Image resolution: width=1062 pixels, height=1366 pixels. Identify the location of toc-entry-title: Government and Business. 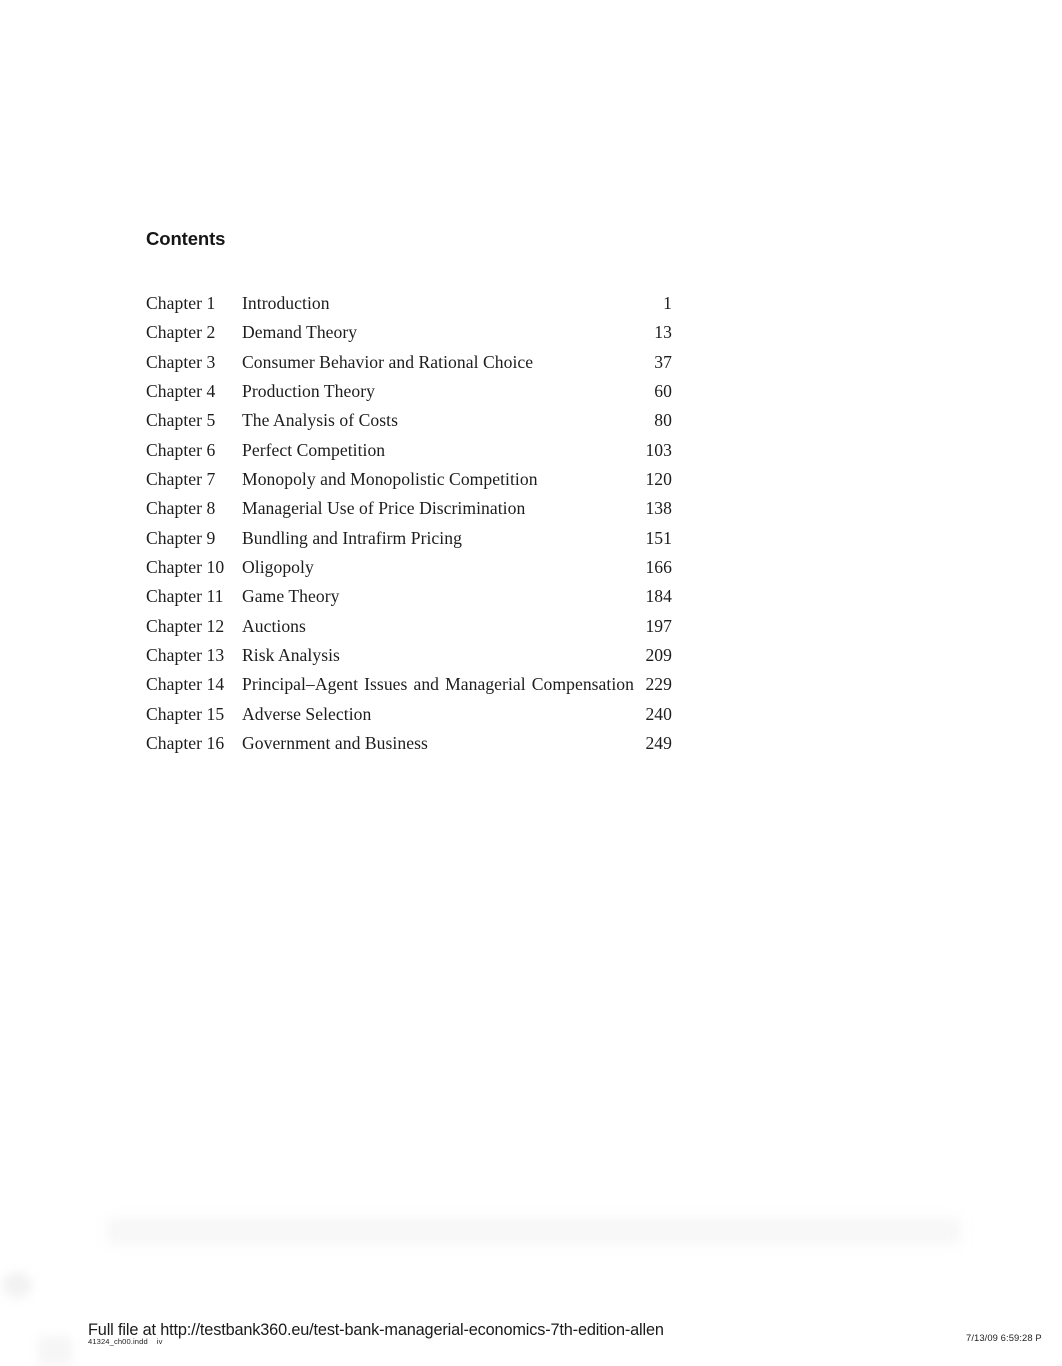
(335, 743).